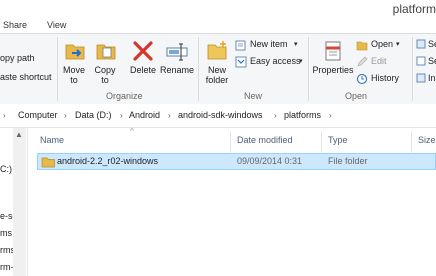 This screenshot has height=276, width=436. I want to click on edit-icon, so click(362, 61).